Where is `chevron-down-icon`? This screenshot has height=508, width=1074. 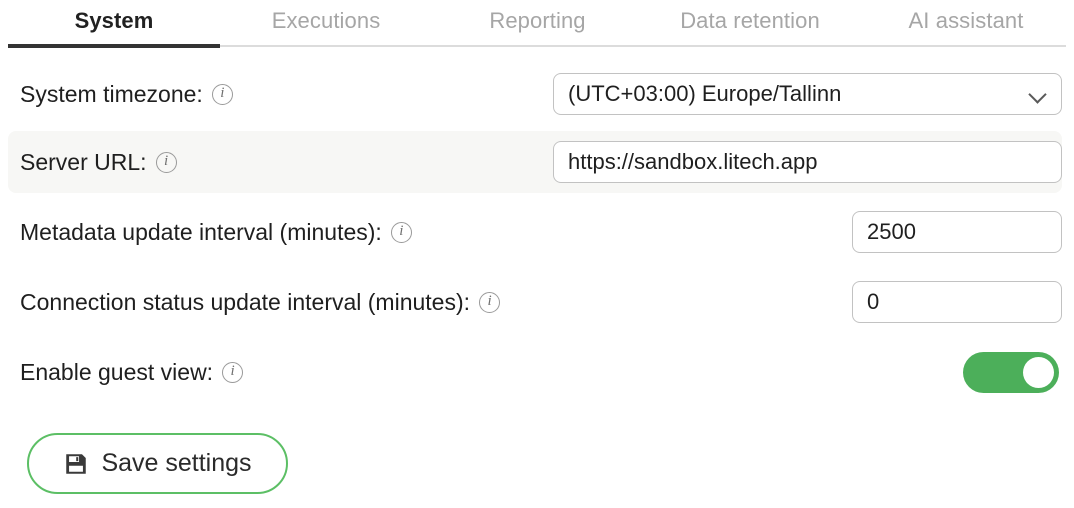
chevron-down-icon is located at coordinates (1038, 94).